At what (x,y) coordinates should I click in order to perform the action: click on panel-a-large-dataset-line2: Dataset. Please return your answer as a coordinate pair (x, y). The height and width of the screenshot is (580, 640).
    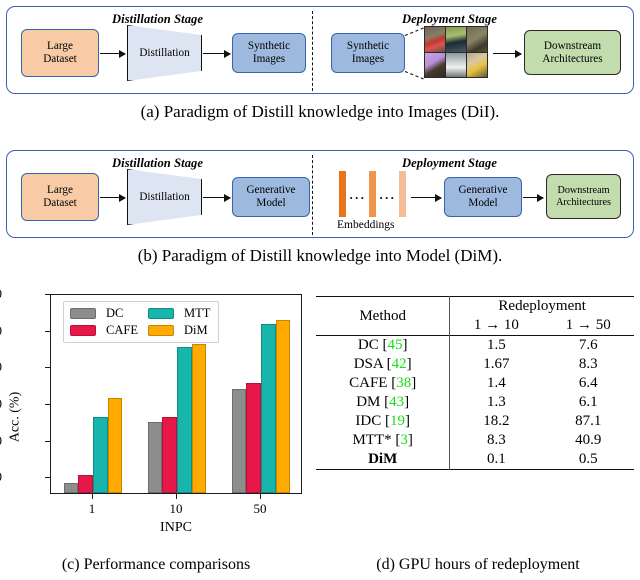
    Looking at the image, I should click on (60, 59).